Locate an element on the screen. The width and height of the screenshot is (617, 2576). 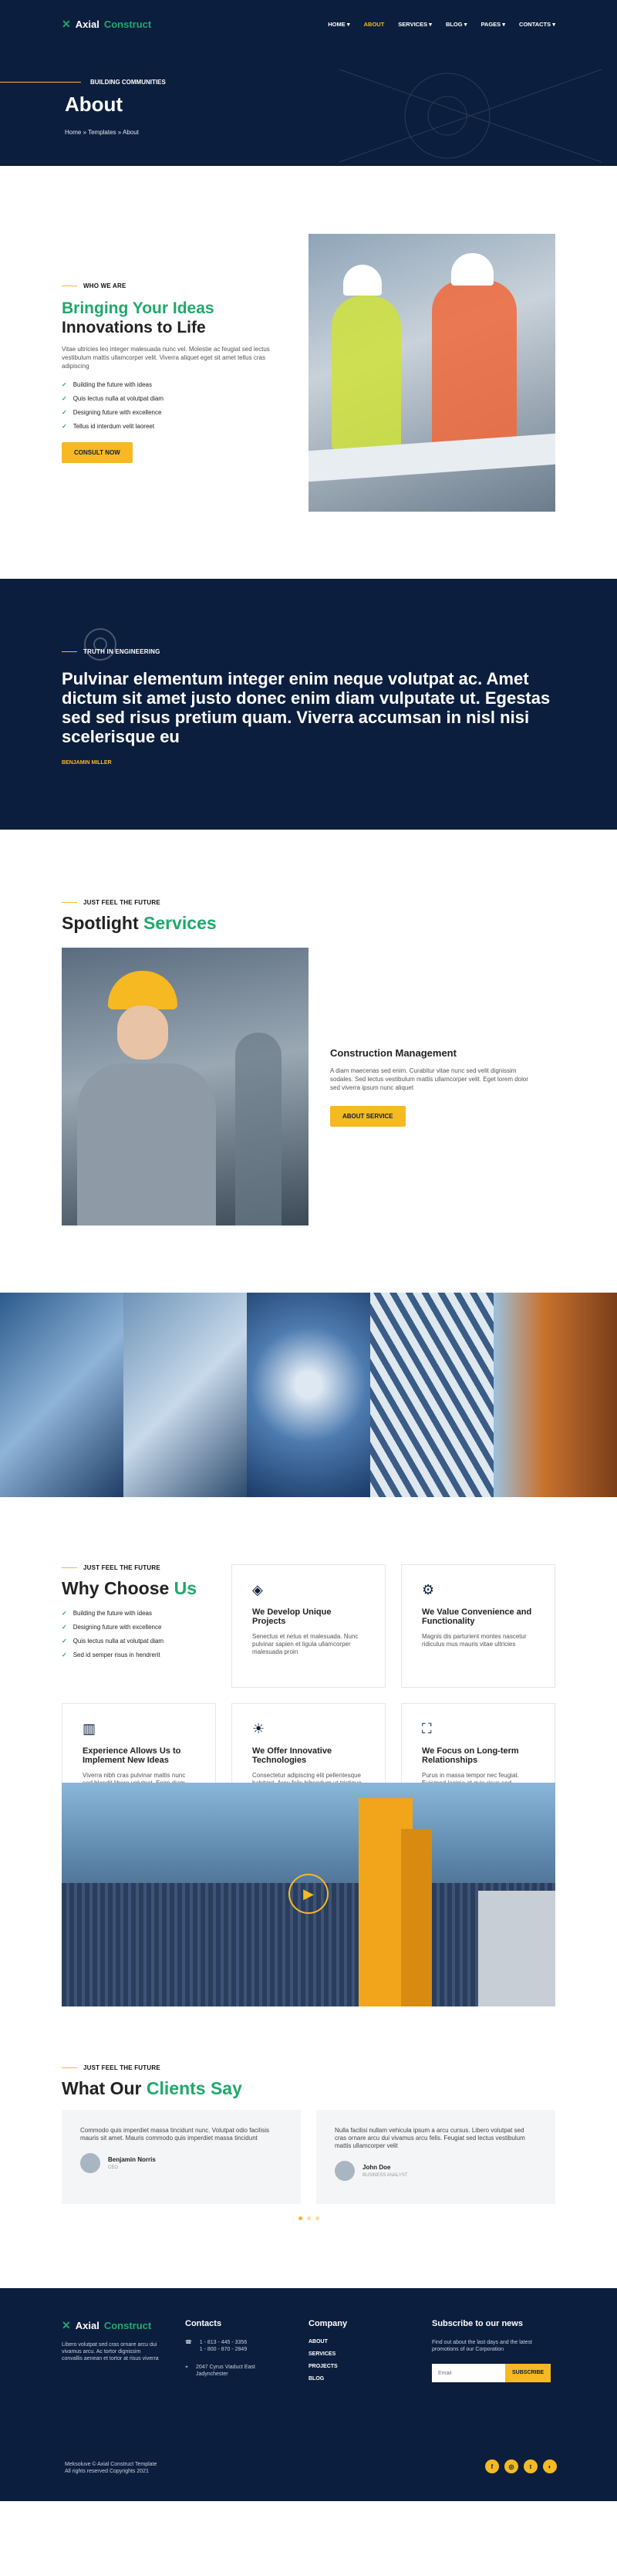
instagram-icon: ◎ is located at coordinates (511, 2466).